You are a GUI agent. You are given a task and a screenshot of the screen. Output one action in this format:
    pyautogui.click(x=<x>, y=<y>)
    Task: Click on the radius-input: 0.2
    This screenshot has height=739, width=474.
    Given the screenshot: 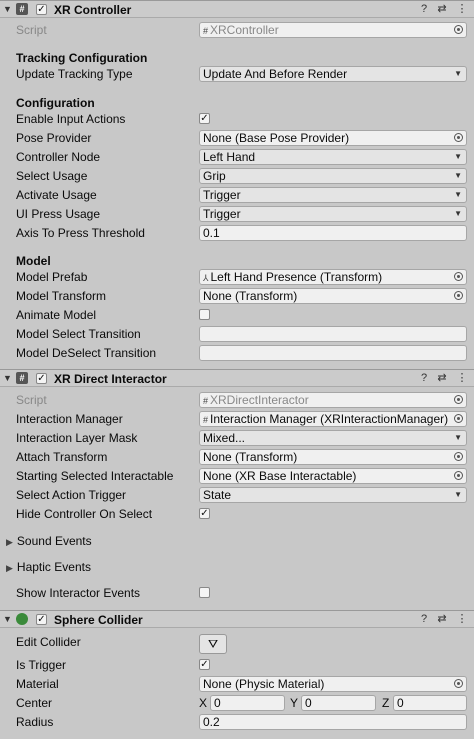 What is the action you would take?
    pyautogui.click(x=333, y=722)
    